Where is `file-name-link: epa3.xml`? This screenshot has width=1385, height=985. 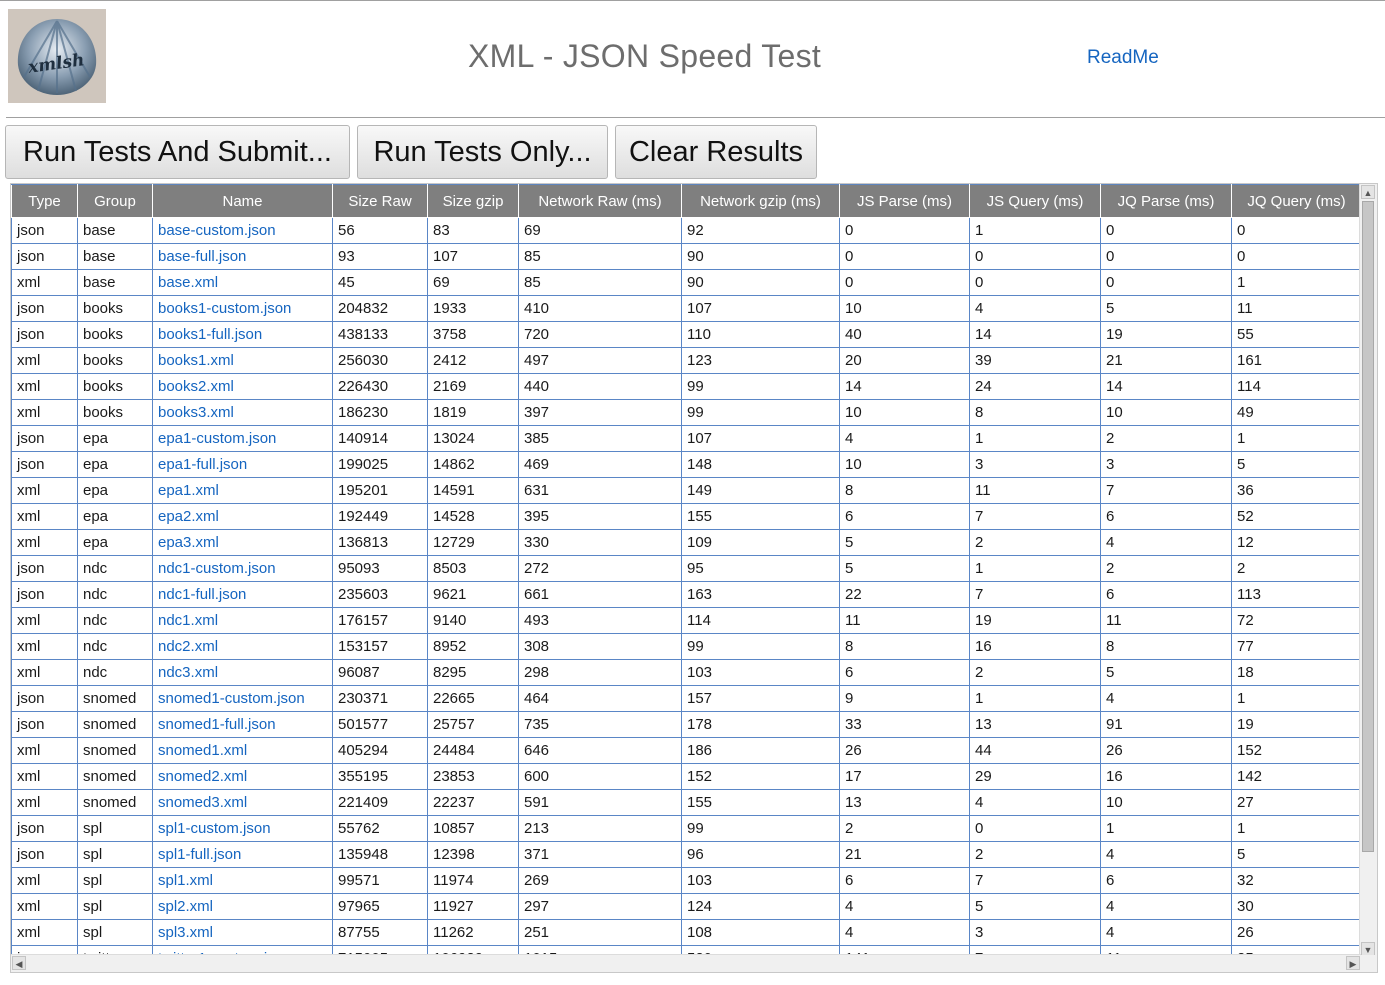 file-name-link: epa3.xml is located at coordinates (188, 542).